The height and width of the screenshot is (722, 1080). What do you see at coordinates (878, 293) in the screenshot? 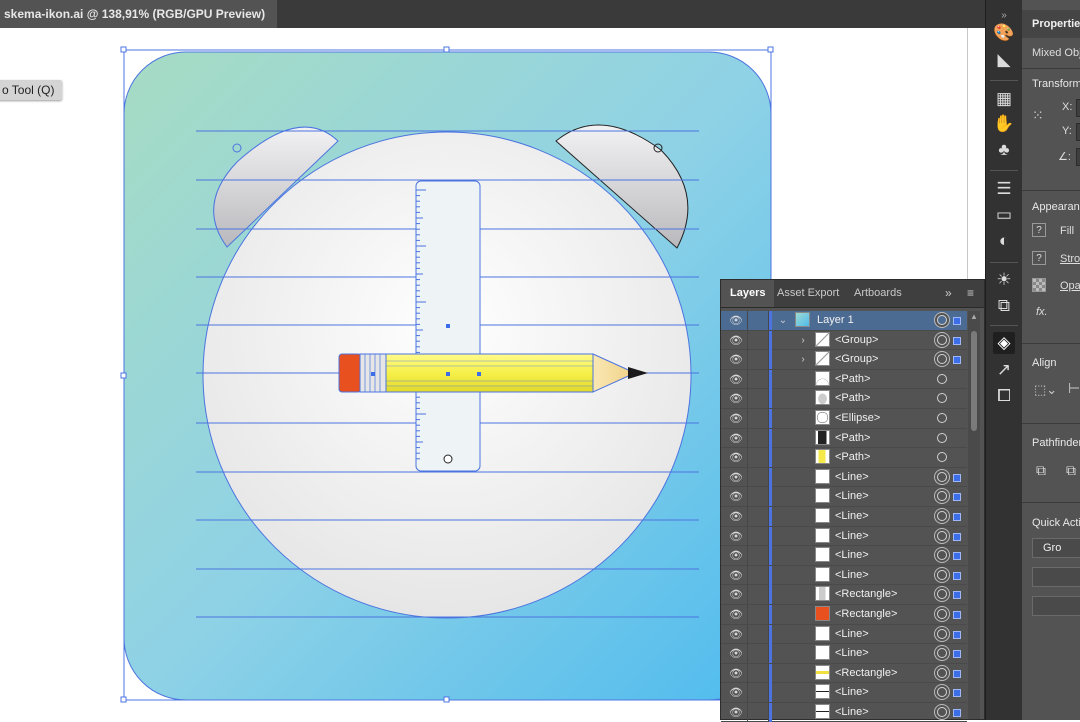
I see `tab-artboards: Artboards` at bounding box center [878, 293].